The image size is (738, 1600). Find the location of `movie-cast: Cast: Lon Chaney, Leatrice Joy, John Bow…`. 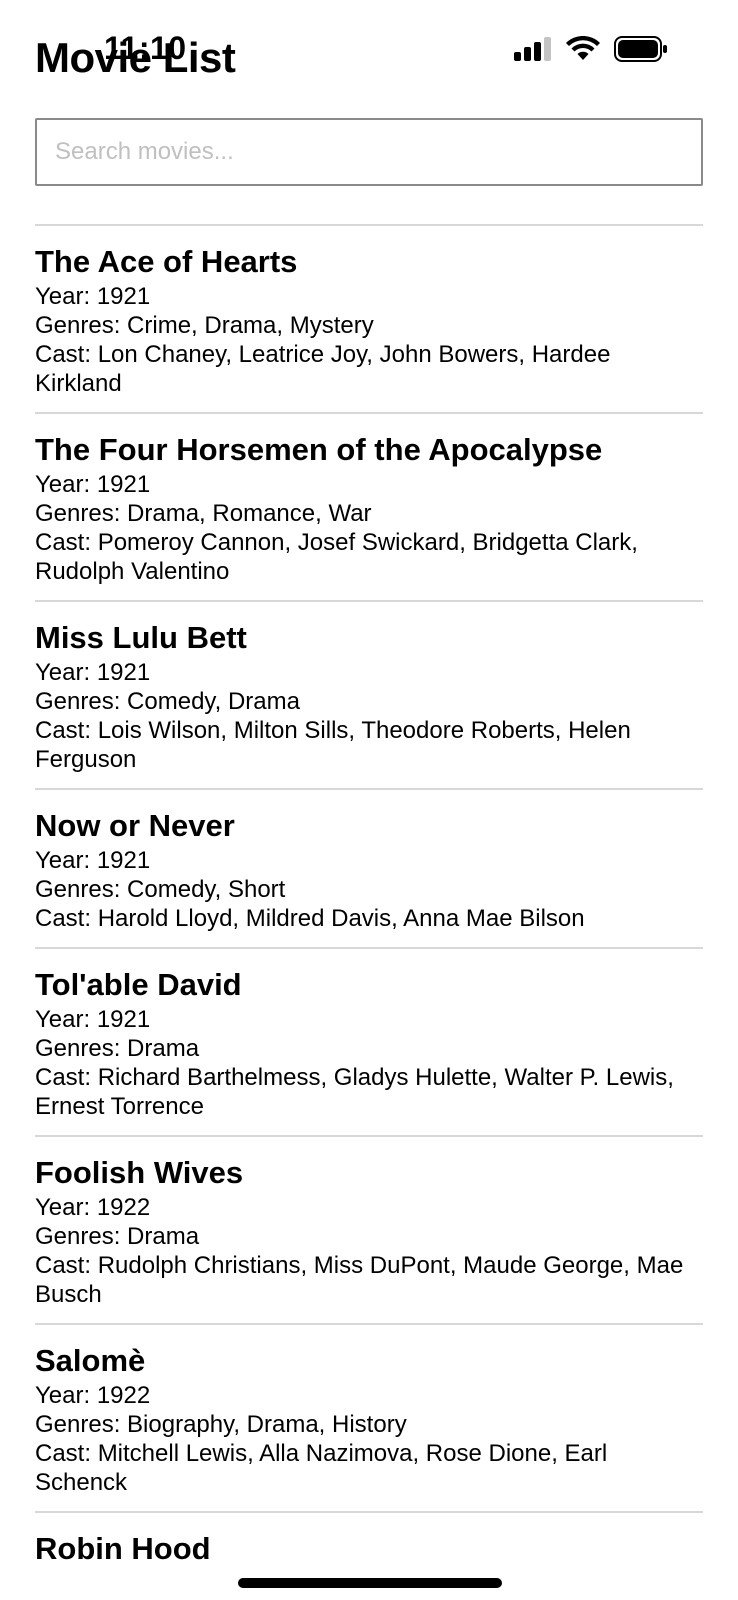

movie-cast: Cast: Lon Chaney, Leatrice Joy, John Bow… is located at coordinates (369, 369).